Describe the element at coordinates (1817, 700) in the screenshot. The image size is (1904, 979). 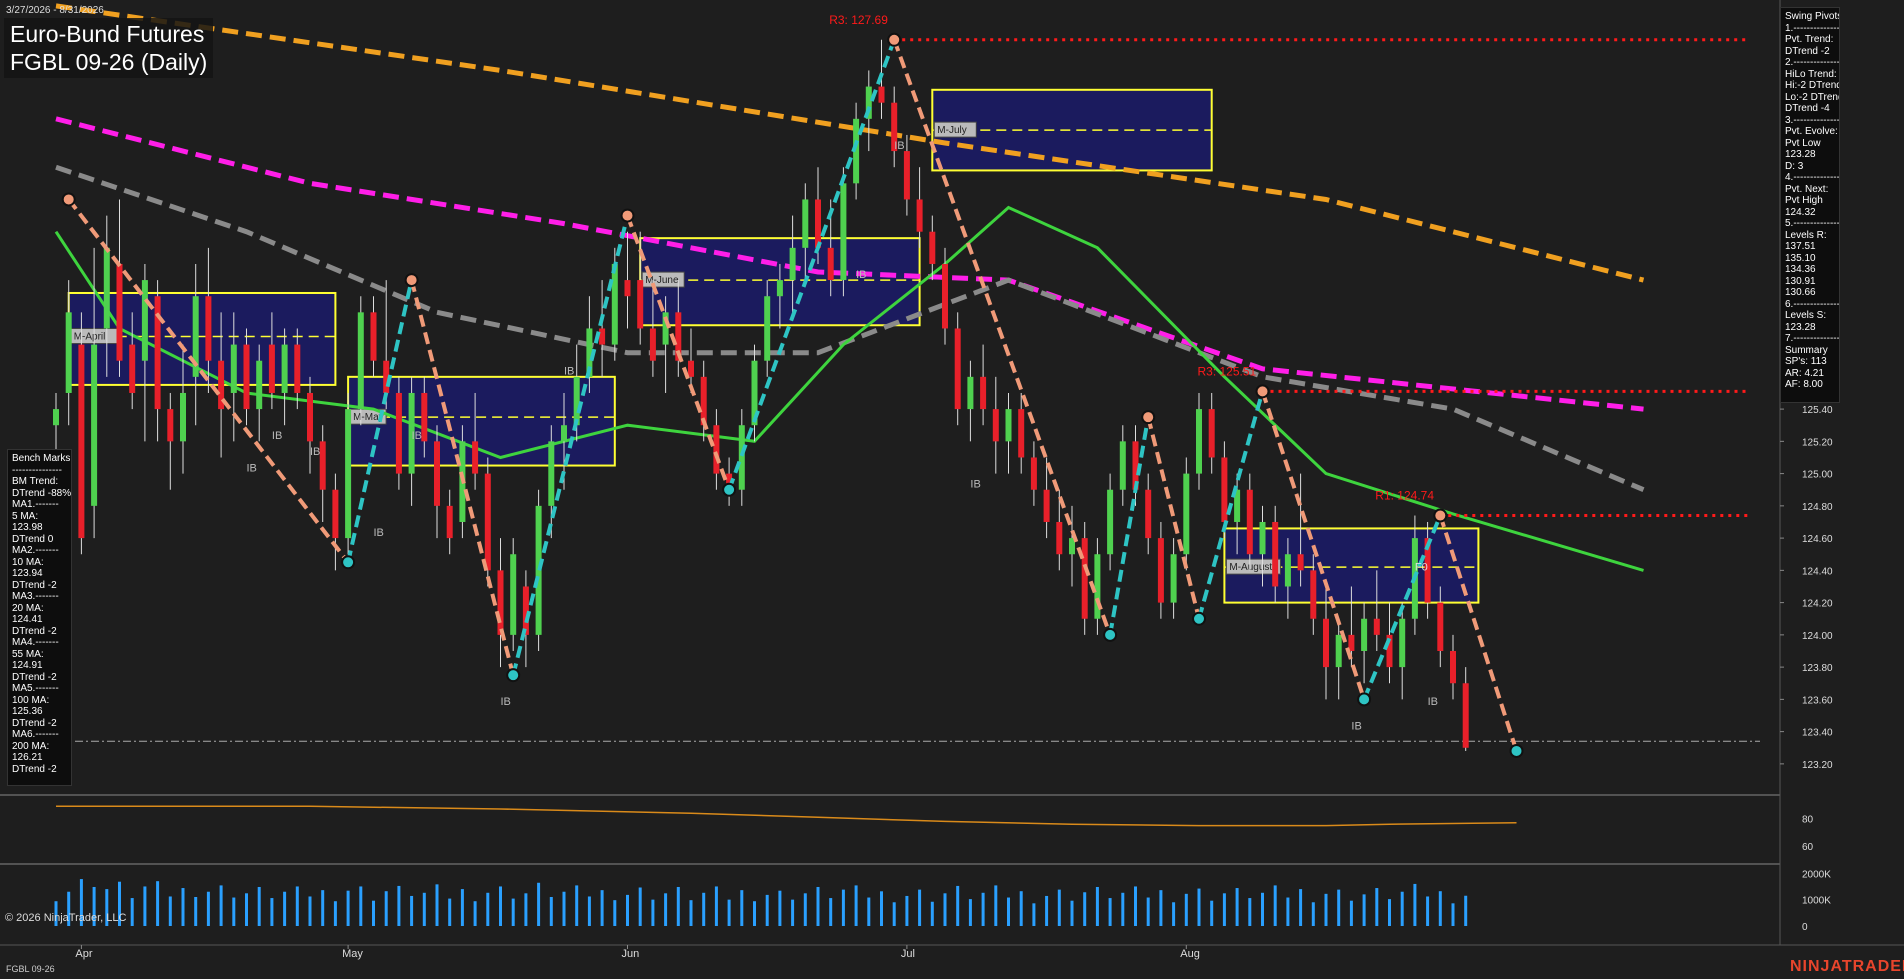
I see `y-tick-label: 123.60` at that location.